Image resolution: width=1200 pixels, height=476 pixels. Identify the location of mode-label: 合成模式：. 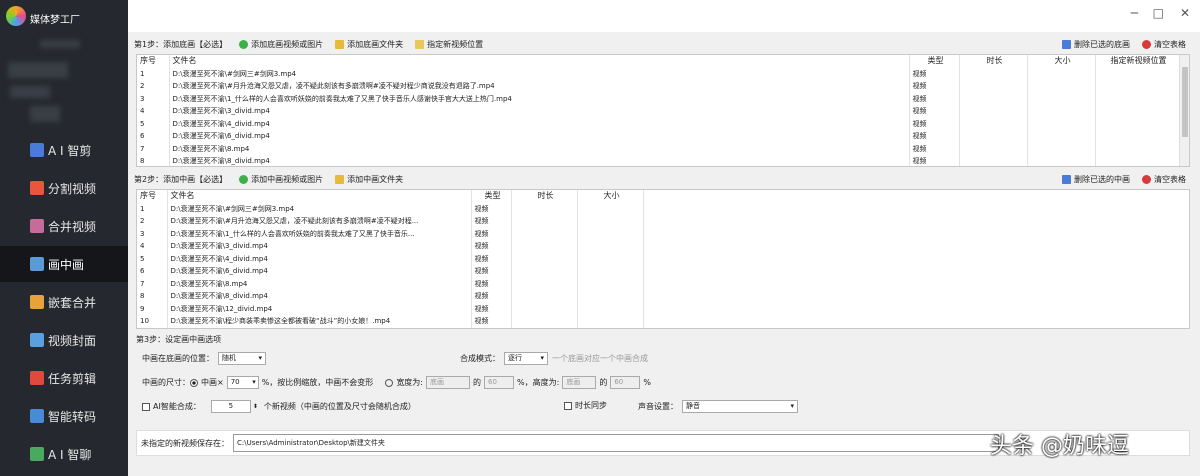
(480, 358).